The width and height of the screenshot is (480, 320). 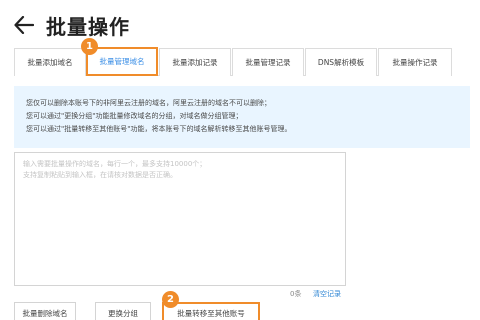 What do you see at coordinates (123, 311) in the screenshot?
I see `change-group-button: 更换分组` at bounding box center [123, 311].